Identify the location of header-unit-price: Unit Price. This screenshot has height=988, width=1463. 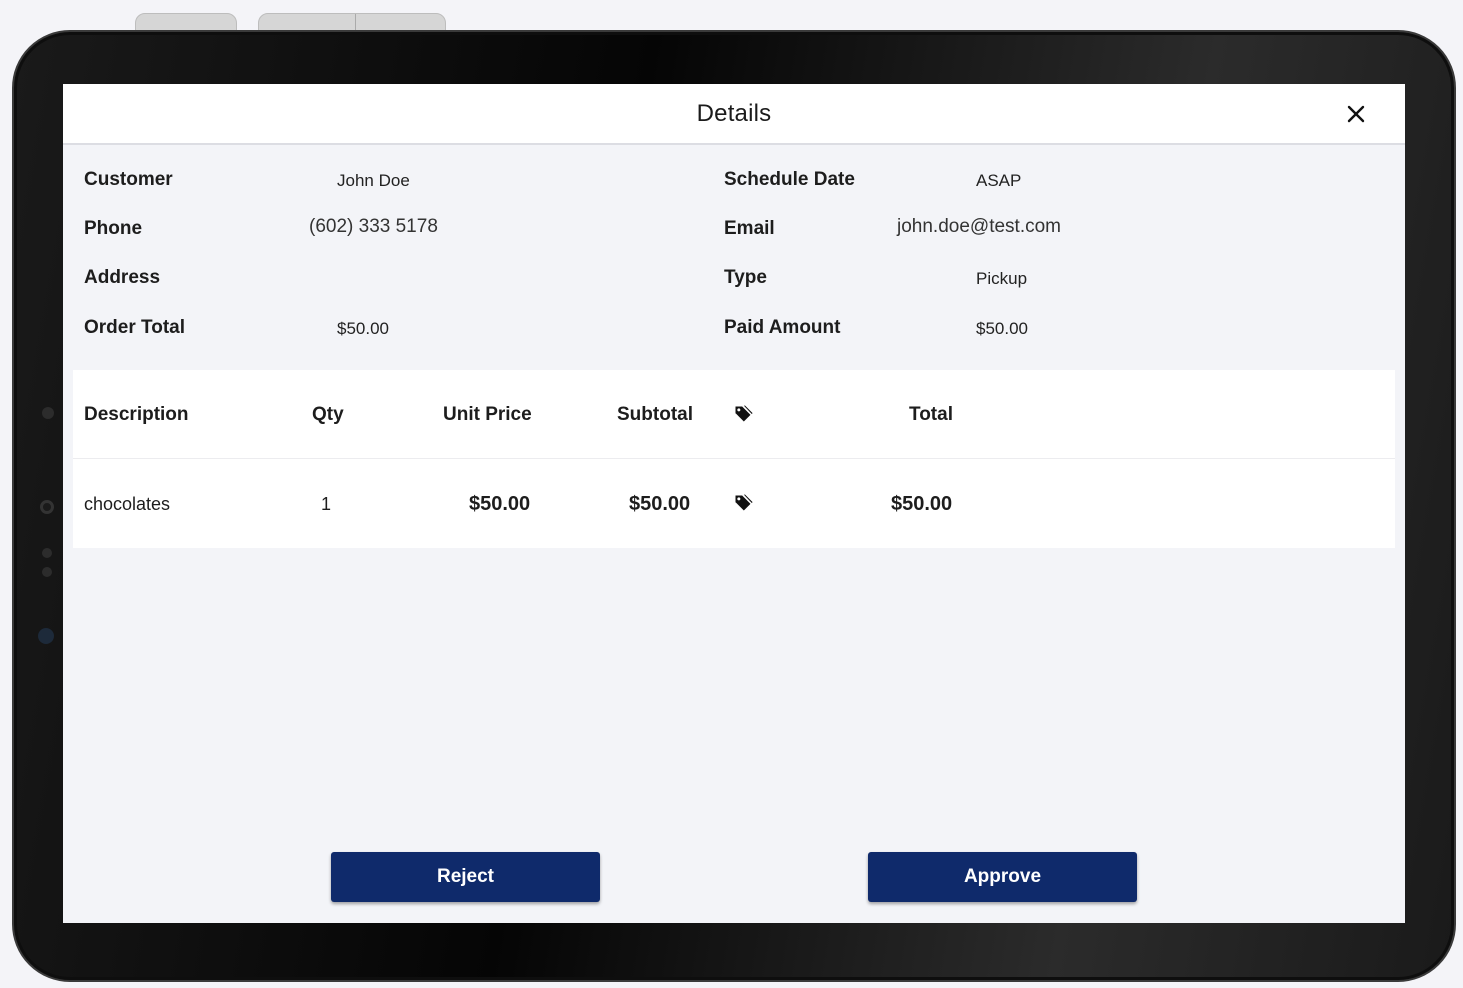
(487, 414).